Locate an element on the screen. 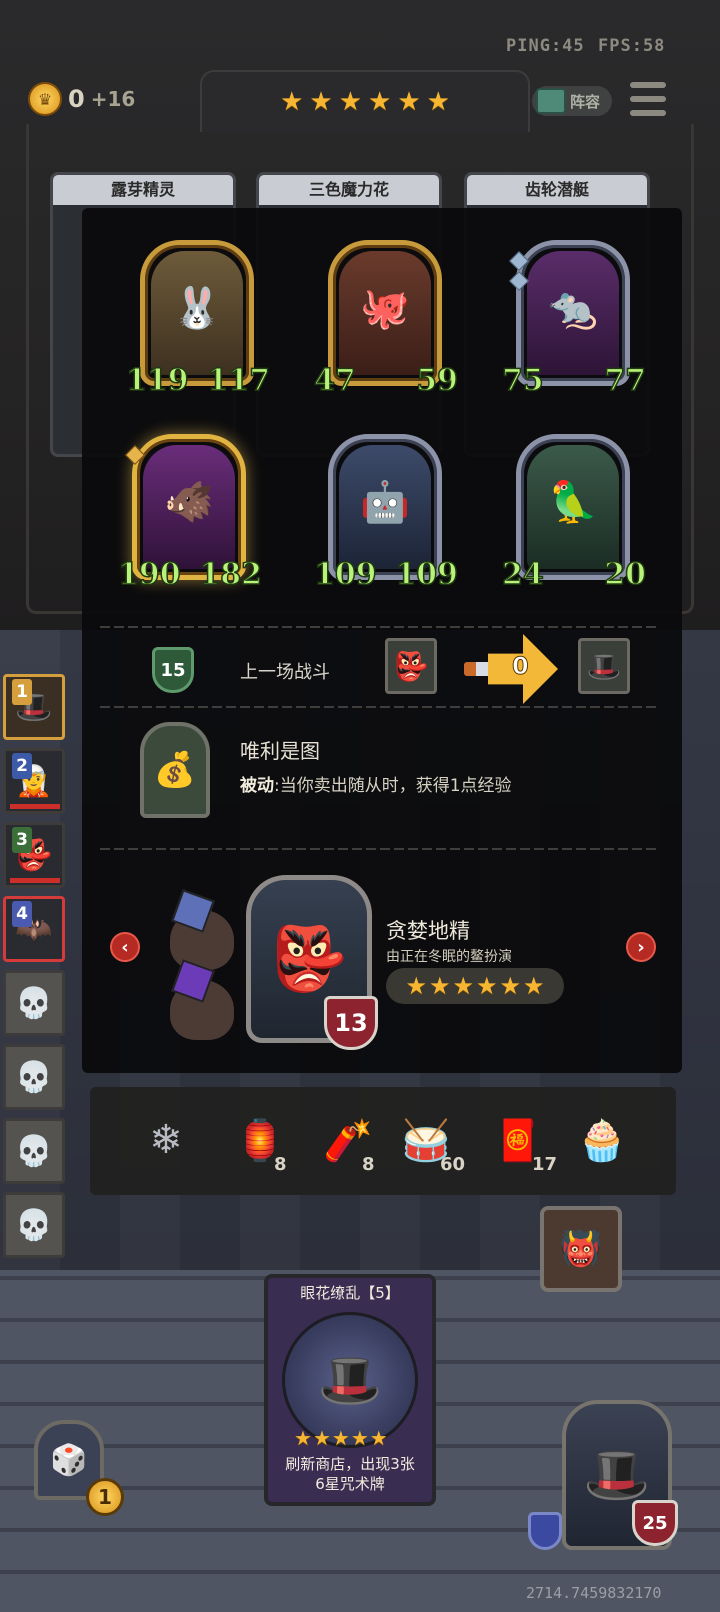 This screenshot has width=720, height=1612. opponent-minion: 🐗 190 182 is located at coordinates (190, 513).